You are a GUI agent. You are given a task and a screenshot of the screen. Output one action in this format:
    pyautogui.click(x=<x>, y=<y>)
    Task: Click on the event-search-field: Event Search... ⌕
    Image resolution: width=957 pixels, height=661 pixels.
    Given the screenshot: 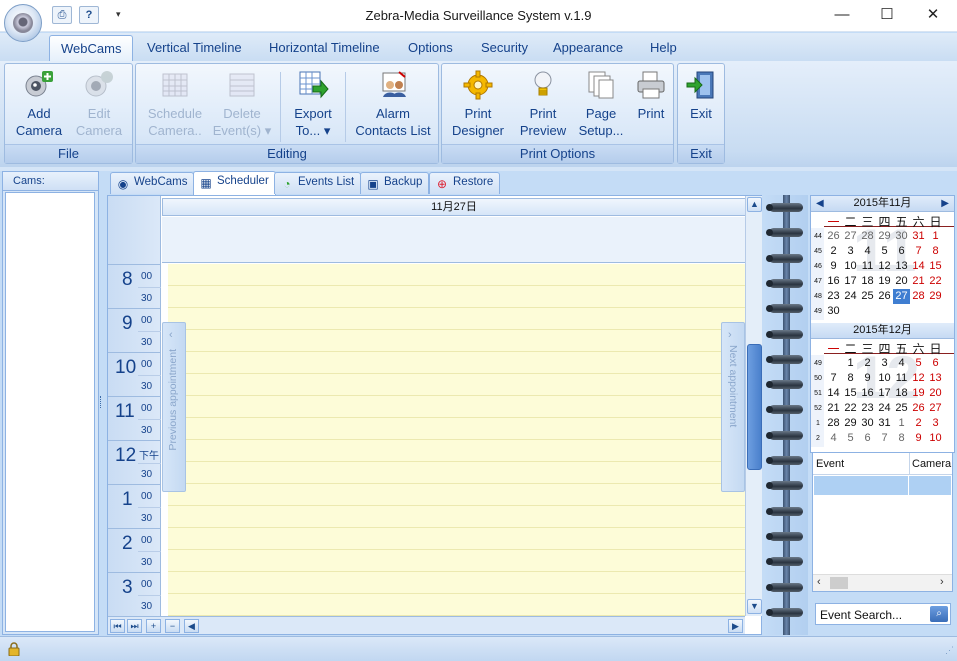 What is the action you would take?
    pyautogui.click(x=883, y=614)
    